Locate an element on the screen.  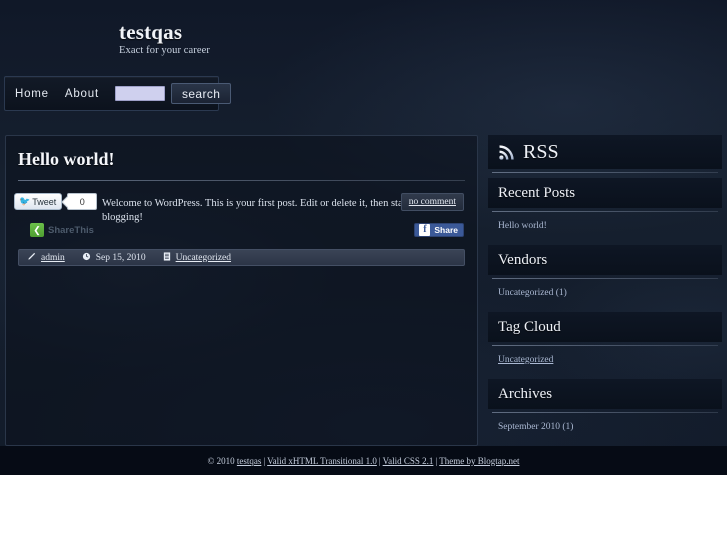
widget-archives-body: September 2010 (1) is located at coordinates (605, 427).